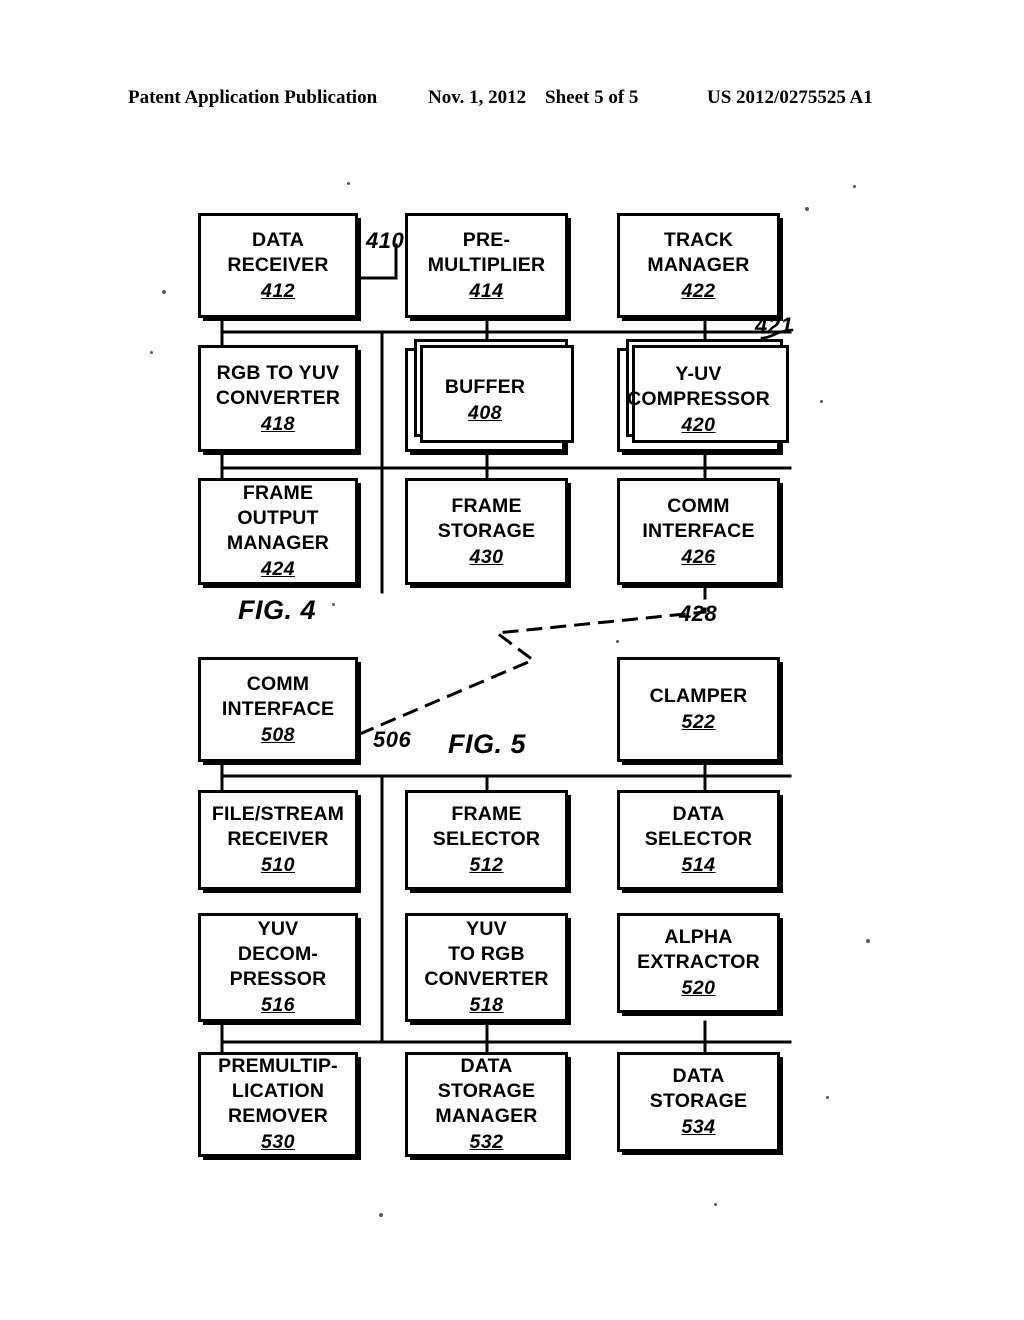 The width and height of the screenshot is (1024, 1320). I want to click on node-frame-selector: FRAME SELECTOR 512, so click(486, 840).